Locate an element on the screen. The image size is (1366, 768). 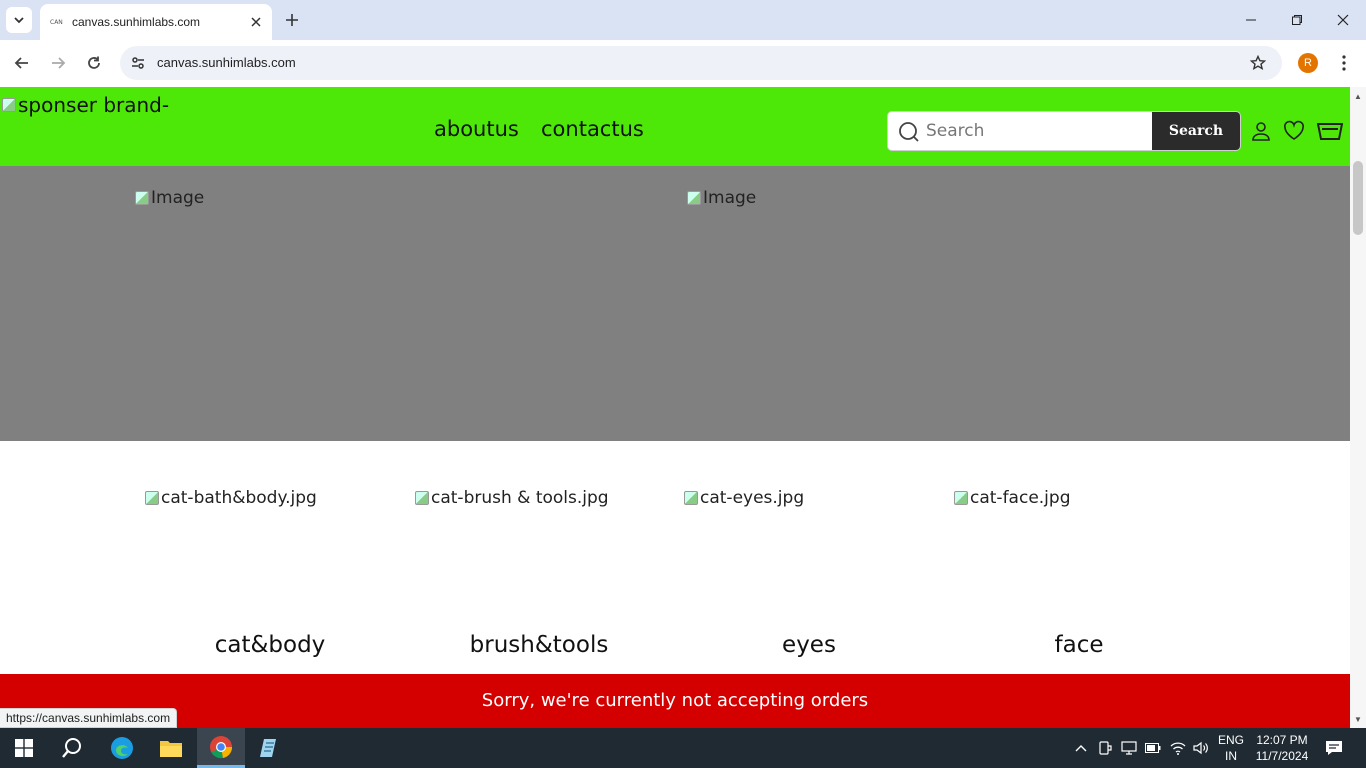
taskbar-file-explorer is located at coordinates (171, 748).